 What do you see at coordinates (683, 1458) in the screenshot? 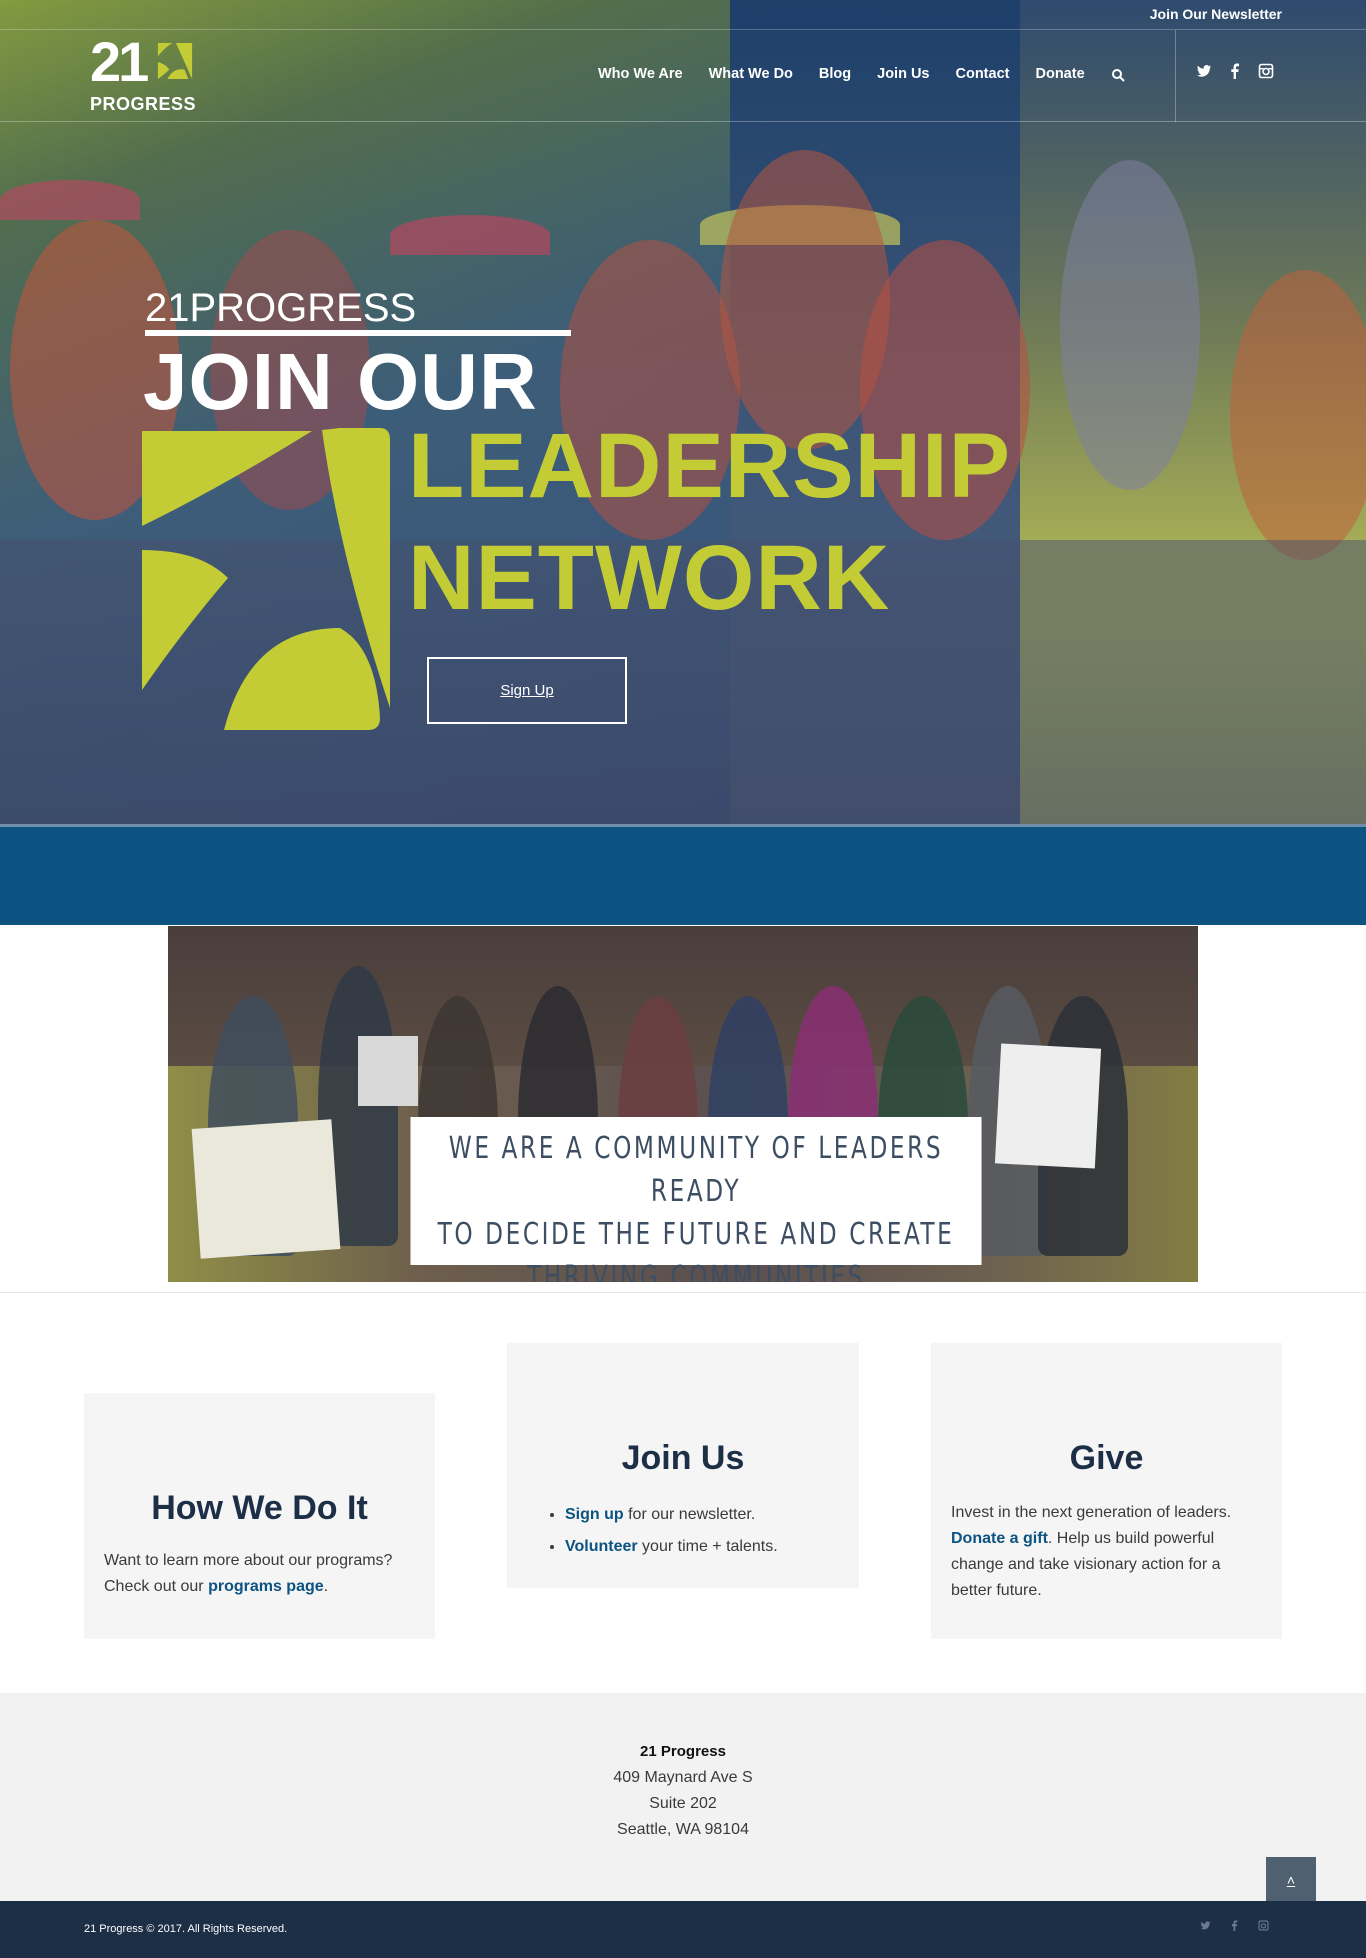
I see `card-title: Join Us` at bounding box center [683, 1458].